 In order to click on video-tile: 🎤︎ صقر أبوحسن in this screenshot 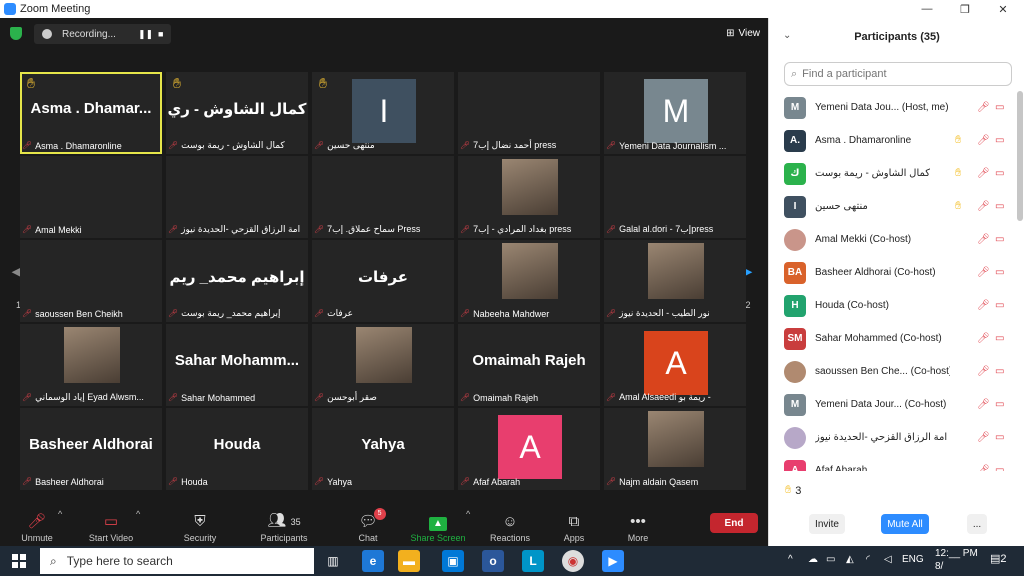, I will do `click(383, 365)`.